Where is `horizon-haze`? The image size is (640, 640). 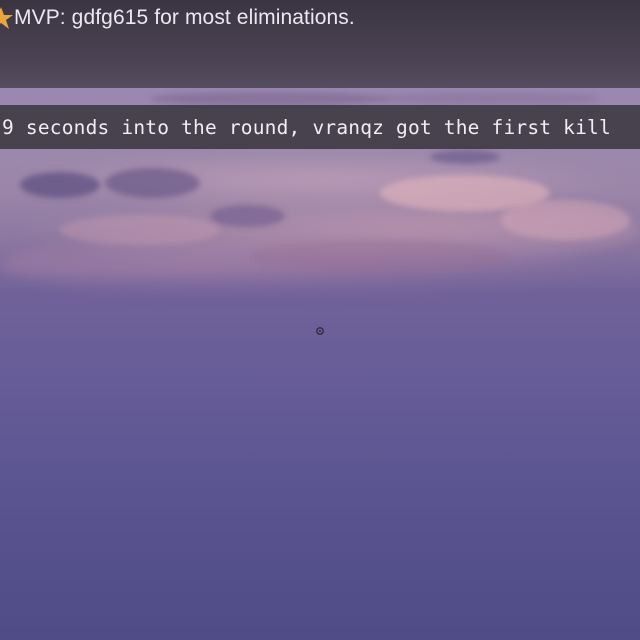 horizon-haze is located at coordinates (320, 290).